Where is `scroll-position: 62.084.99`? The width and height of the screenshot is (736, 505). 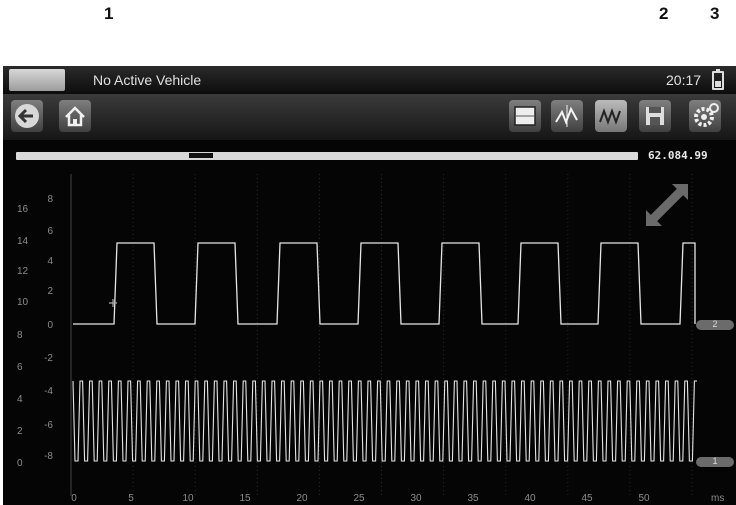
scroll-position: 62.084.99 is located at coordinates (678, 155).